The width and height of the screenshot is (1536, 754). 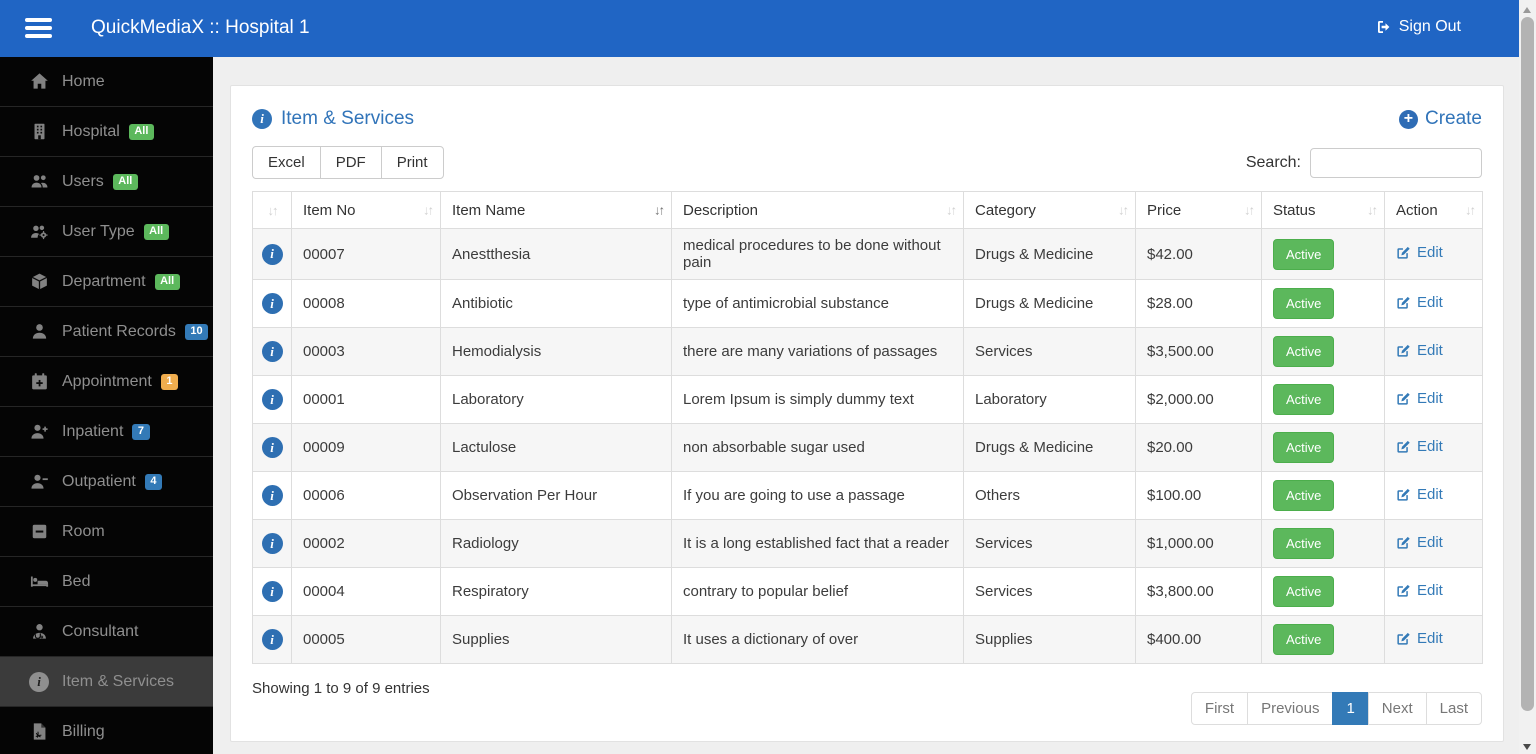 I want to click on sidebar-item-home: Home, so click(x=106, y=82).